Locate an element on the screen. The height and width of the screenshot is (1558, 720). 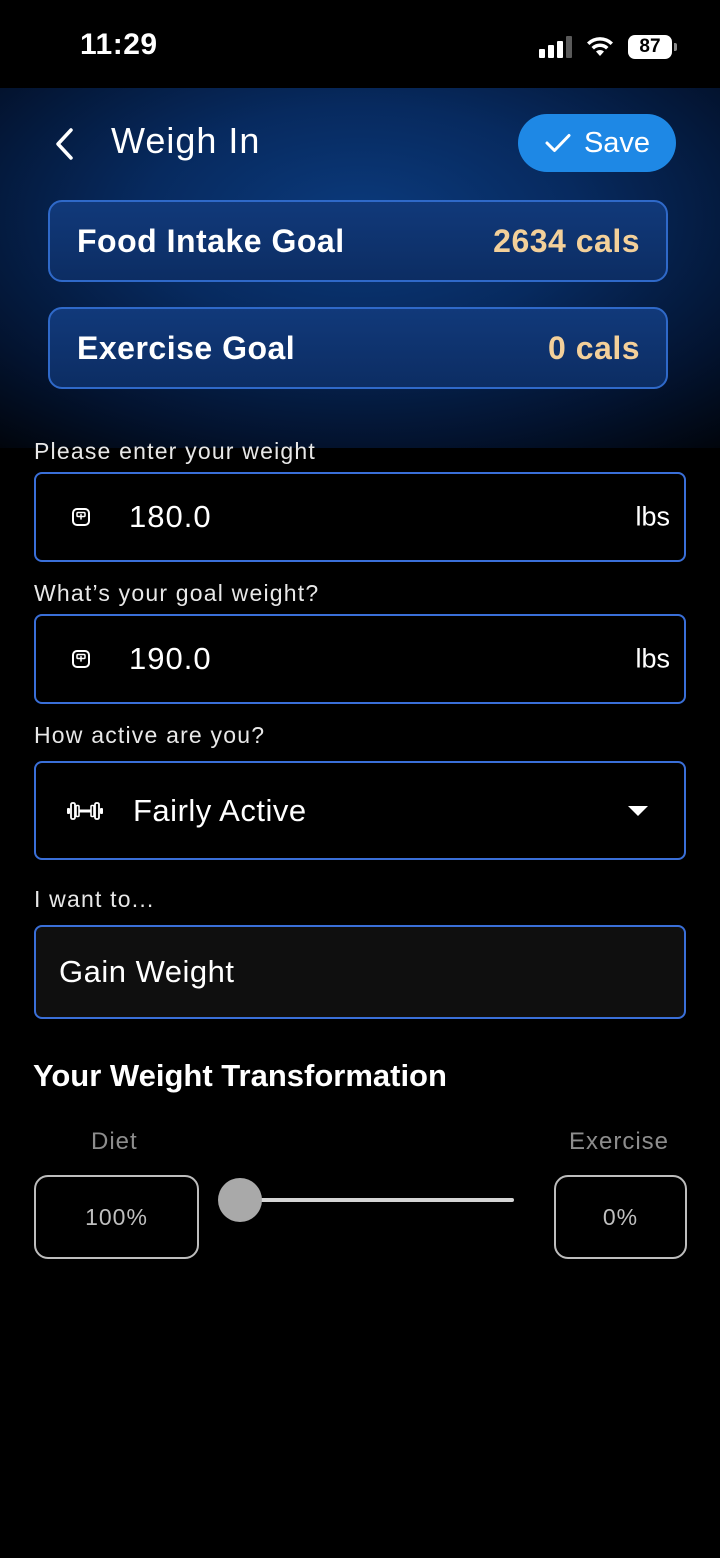
battery-icon: 87 is located at coordinates (652, 47).